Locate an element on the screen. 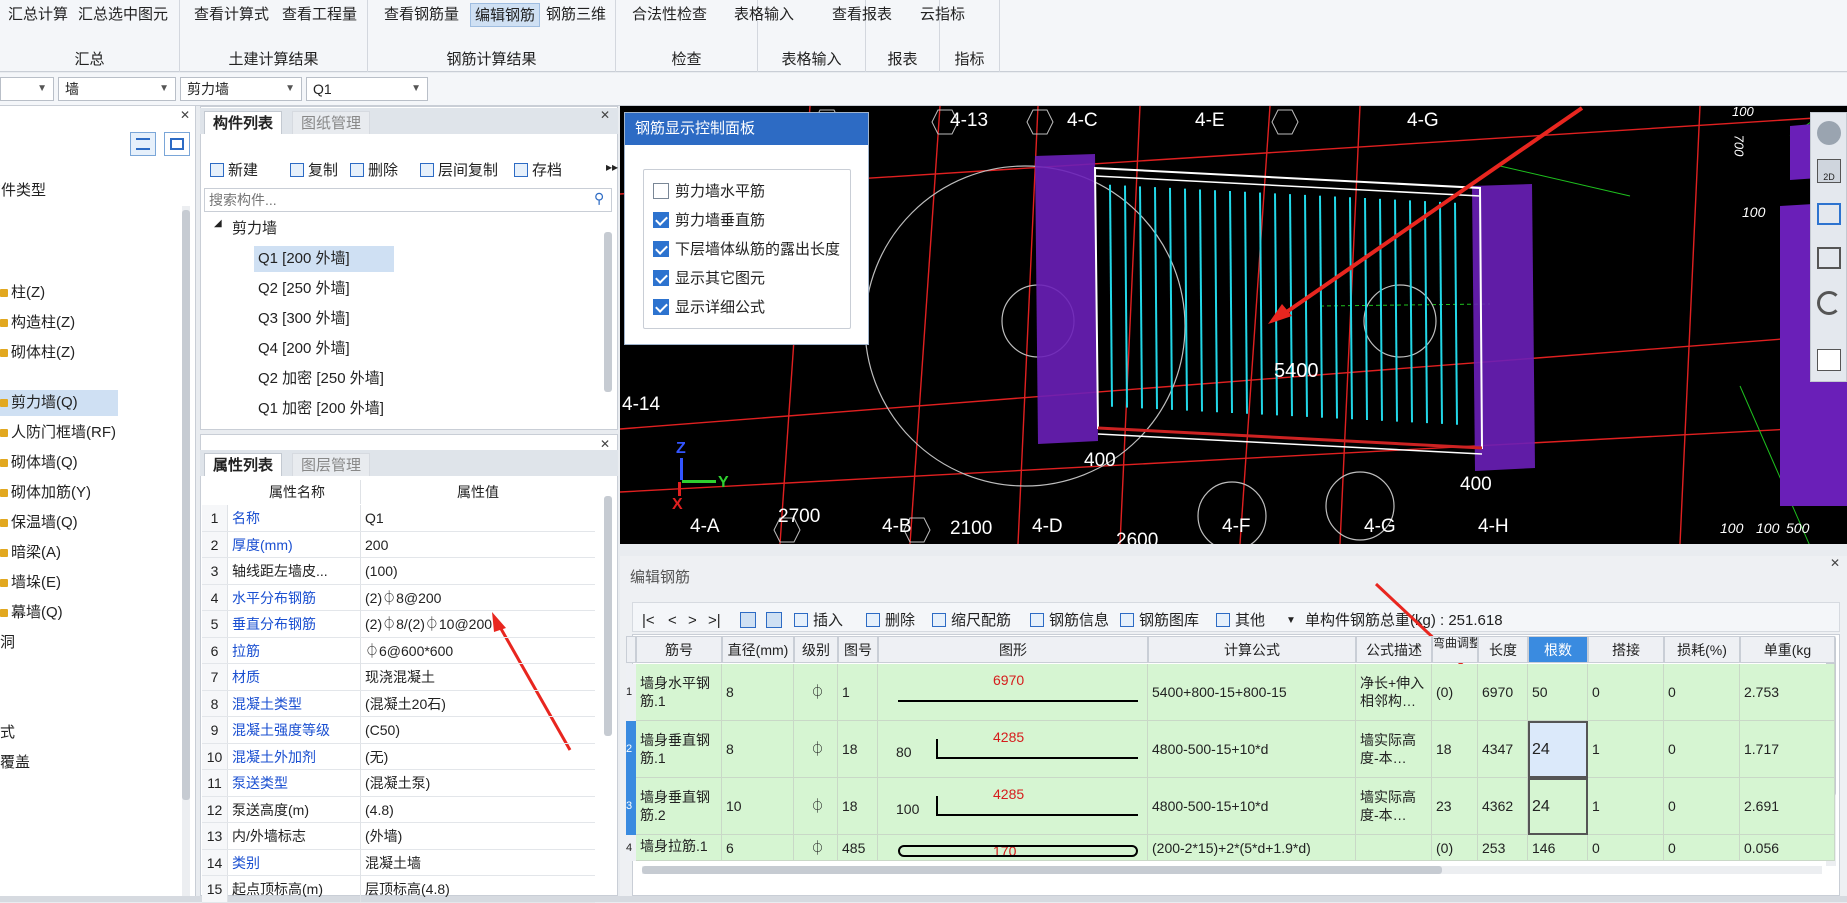 Image resolution: width=1847 pixels, height=903 pixels. property-row: 11 泵送类型 (混凝土泵) is located at coordinates (398, 783).